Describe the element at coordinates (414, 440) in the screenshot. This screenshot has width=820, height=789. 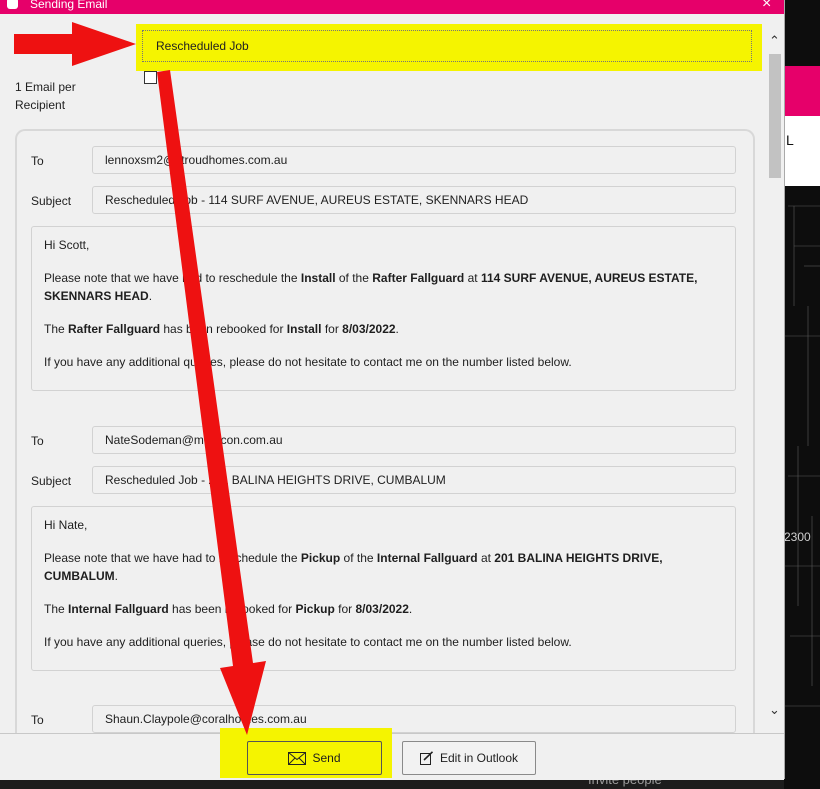
I see `to-field: NateSodeman@metricon.com.au` at that location.